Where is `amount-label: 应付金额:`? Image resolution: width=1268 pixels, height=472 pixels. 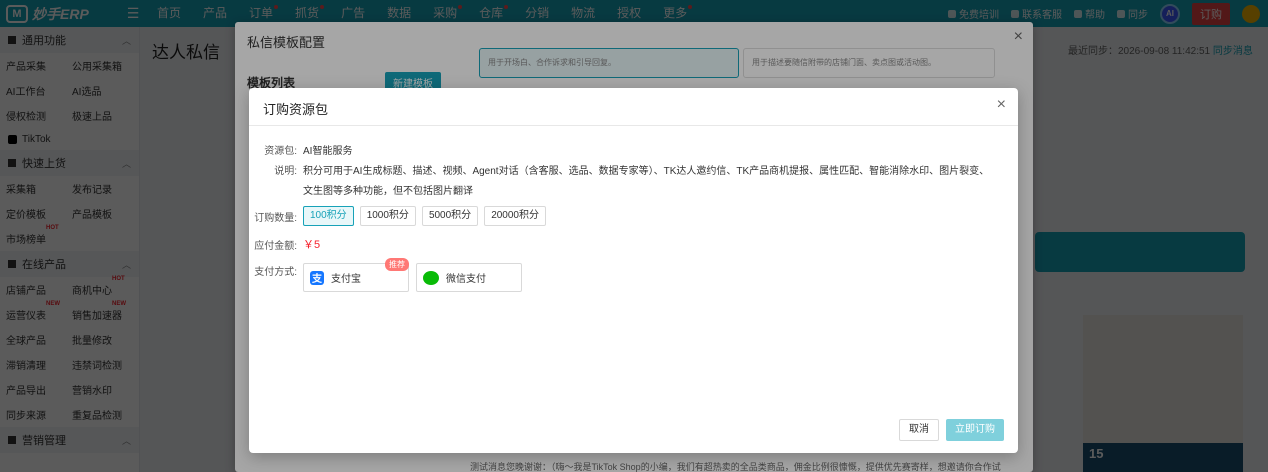 amount-label: 应付金额: is located at coordinates (275, 246).